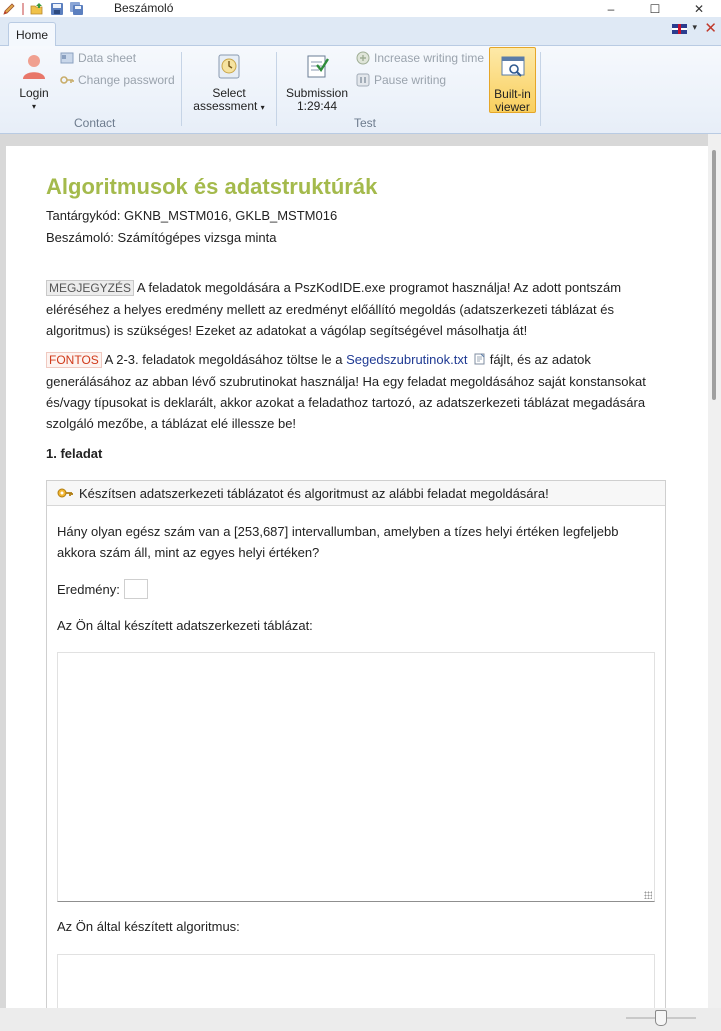  I want to click on user-icon, so click(34, 67).